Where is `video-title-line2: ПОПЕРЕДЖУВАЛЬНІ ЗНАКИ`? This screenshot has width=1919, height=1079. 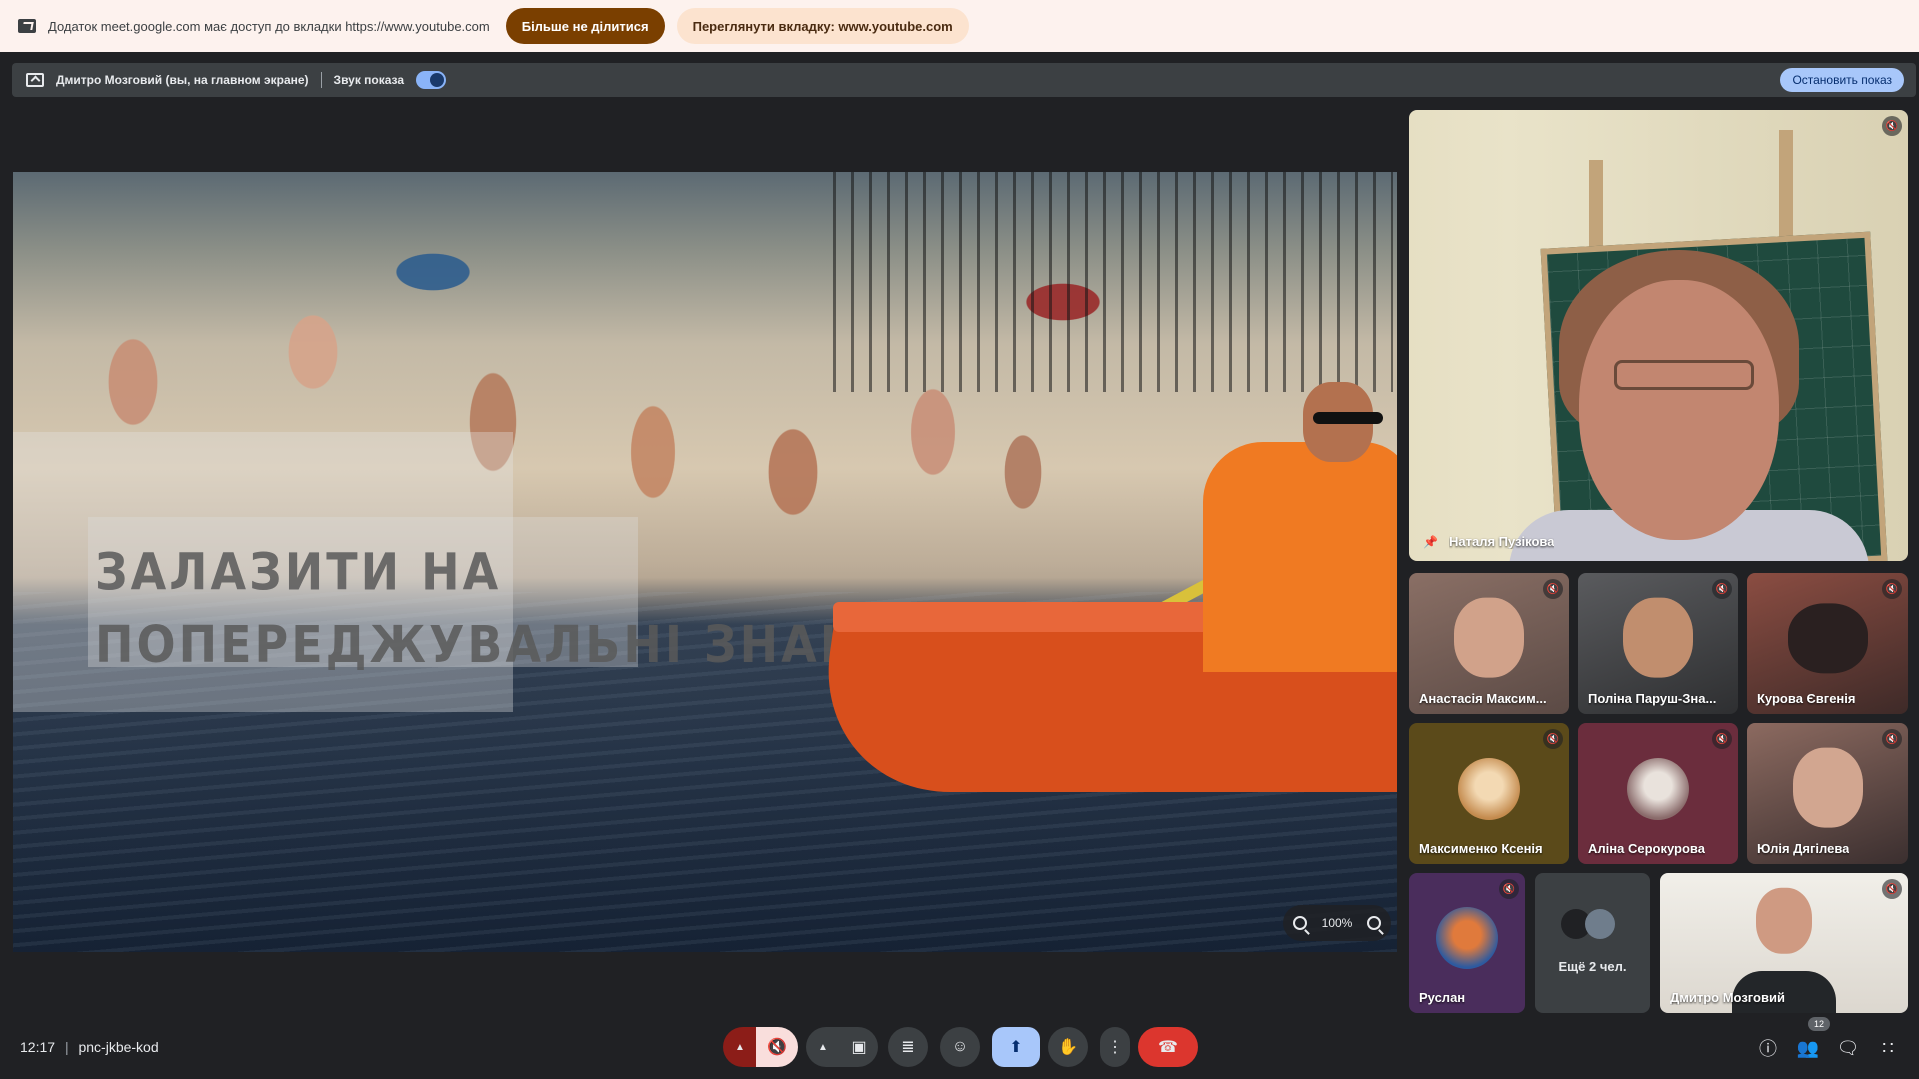
video-title-line2: ПОПЕРЕДЖУВАЛЬНІ ЗНАКИ is located at coordinates (498, 644).